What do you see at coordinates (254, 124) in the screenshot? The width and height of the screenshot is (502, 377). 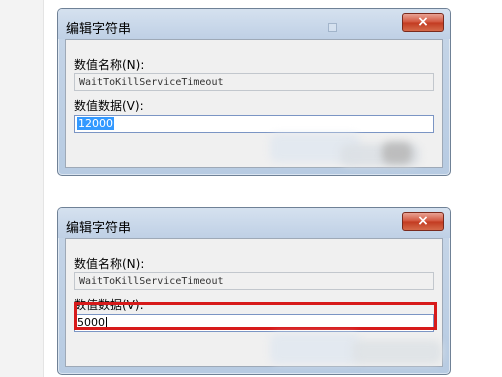 I see `value-data-input: 12000` at bounding box center [254, 124].